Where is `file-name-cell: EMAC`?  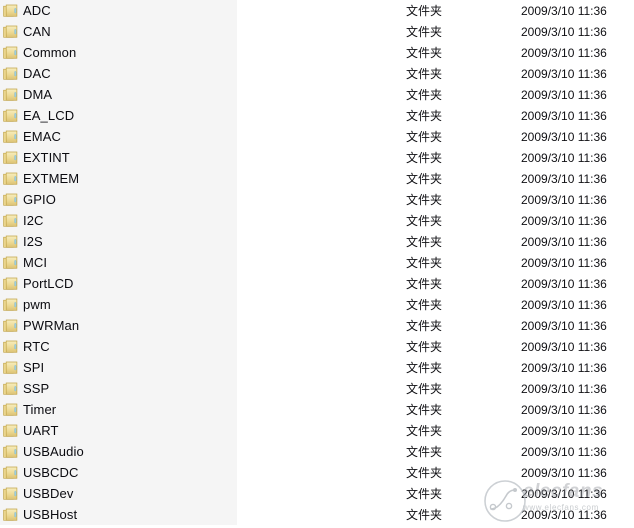 file-name-cell: EMAC is located at coordinates (32, 136).